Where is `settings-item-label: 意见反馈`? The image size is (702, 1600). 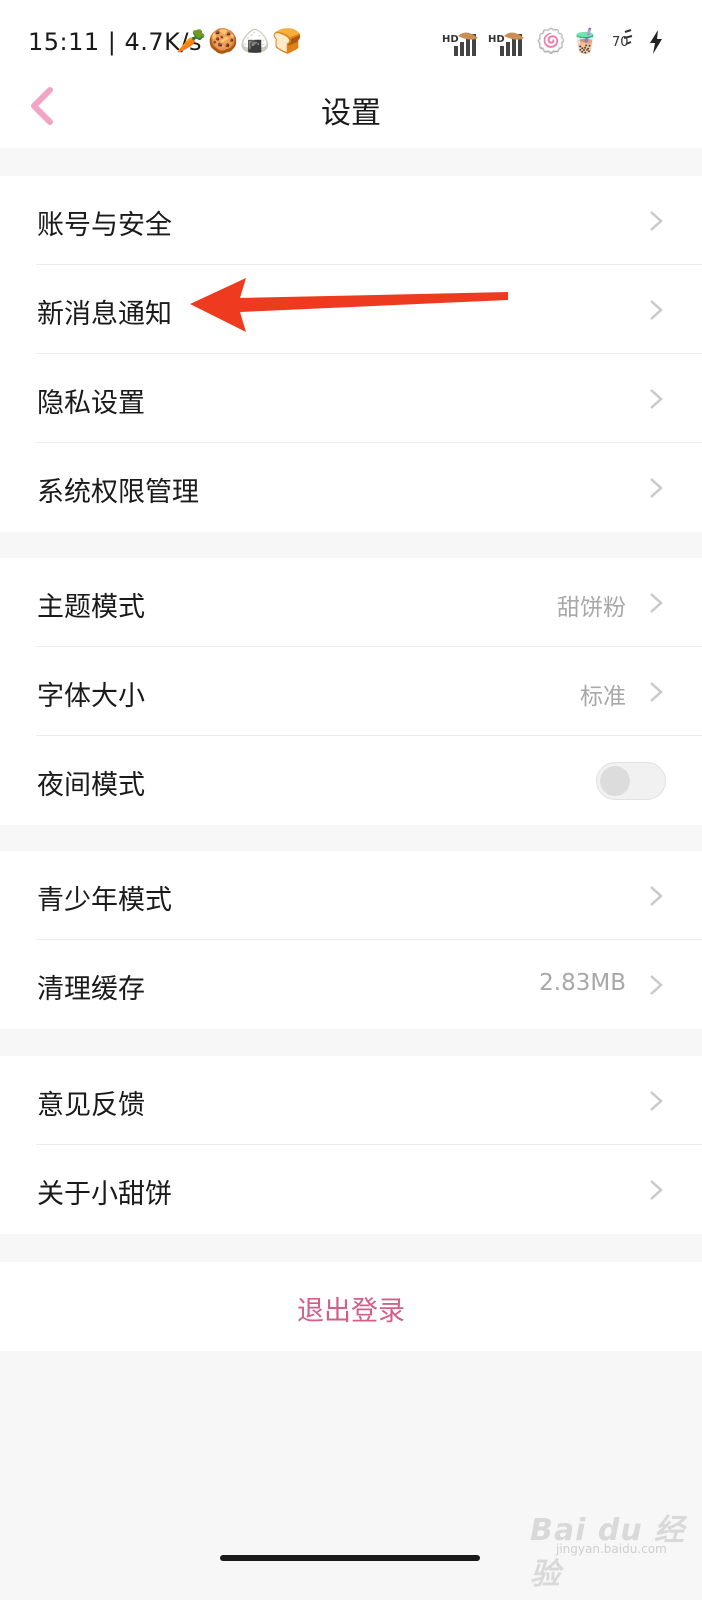 settings-item-label: 意见反馈 is located at coordinates (91, 1105).